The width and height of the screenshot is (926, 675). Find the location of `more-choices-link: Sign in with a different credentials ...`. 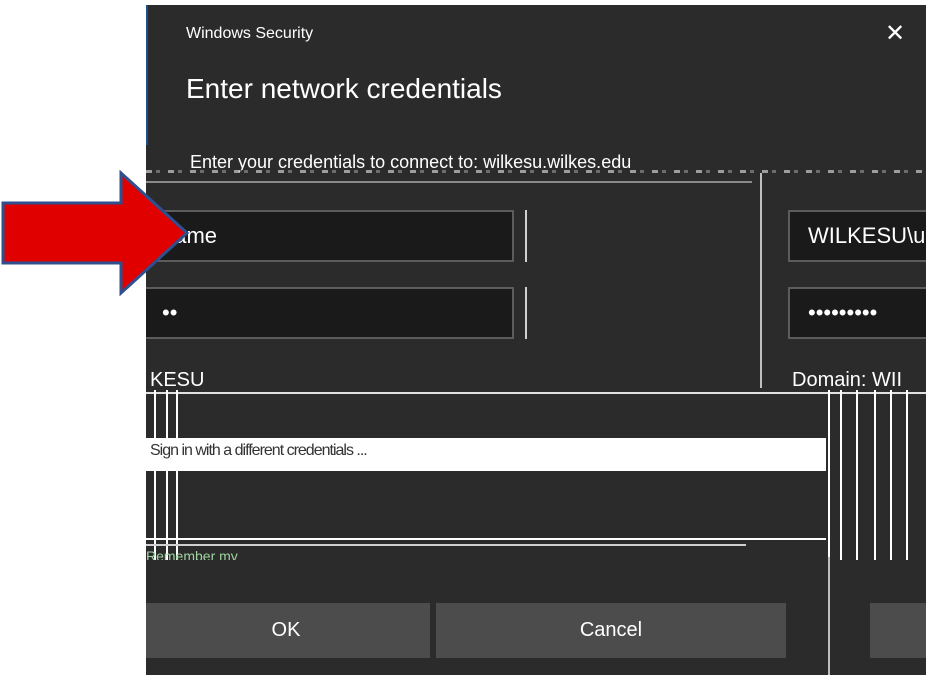

more-choices-link: Sign in with a different credentials ... is located at coordinates (259, 451).